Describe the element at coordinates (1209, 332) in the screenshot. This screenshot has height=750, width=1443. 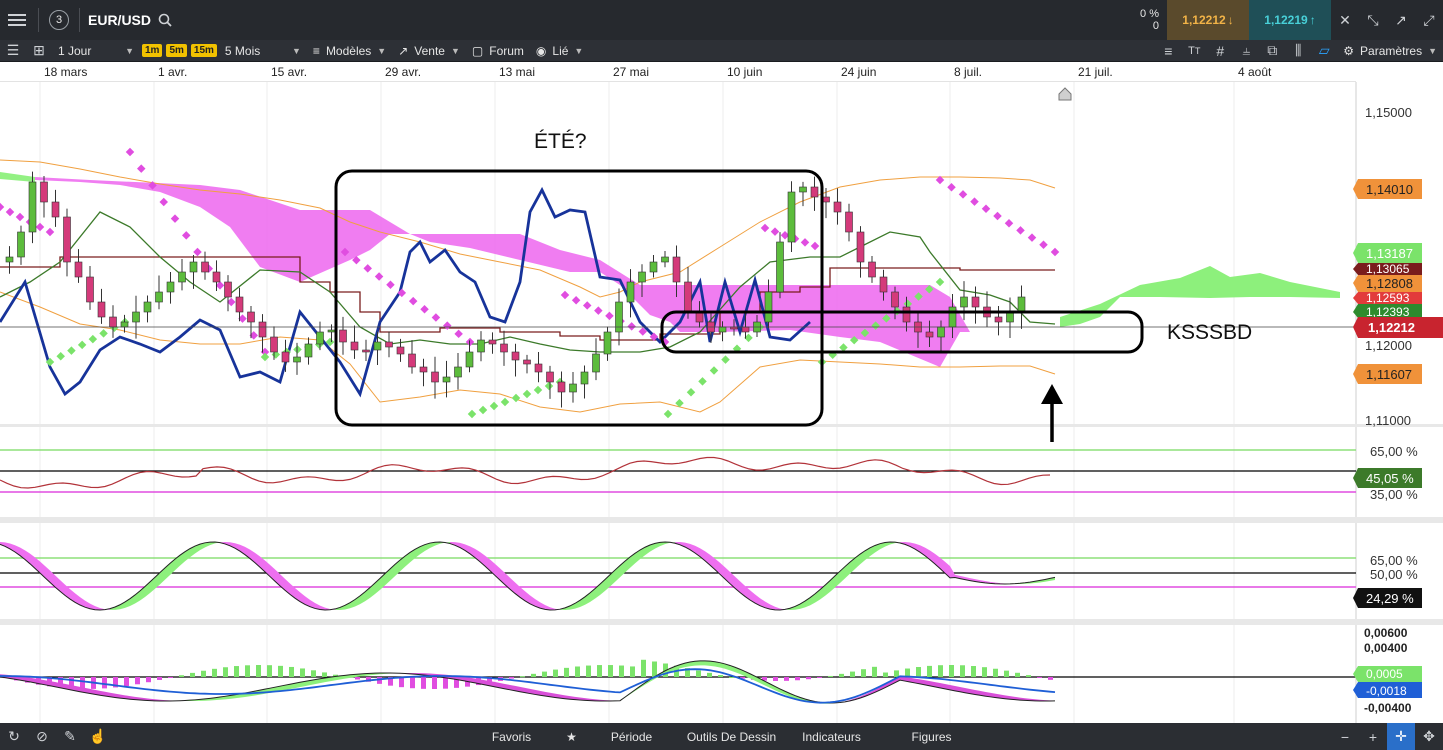
I see `annotation-ksssbd: KSSSBD` at that location.